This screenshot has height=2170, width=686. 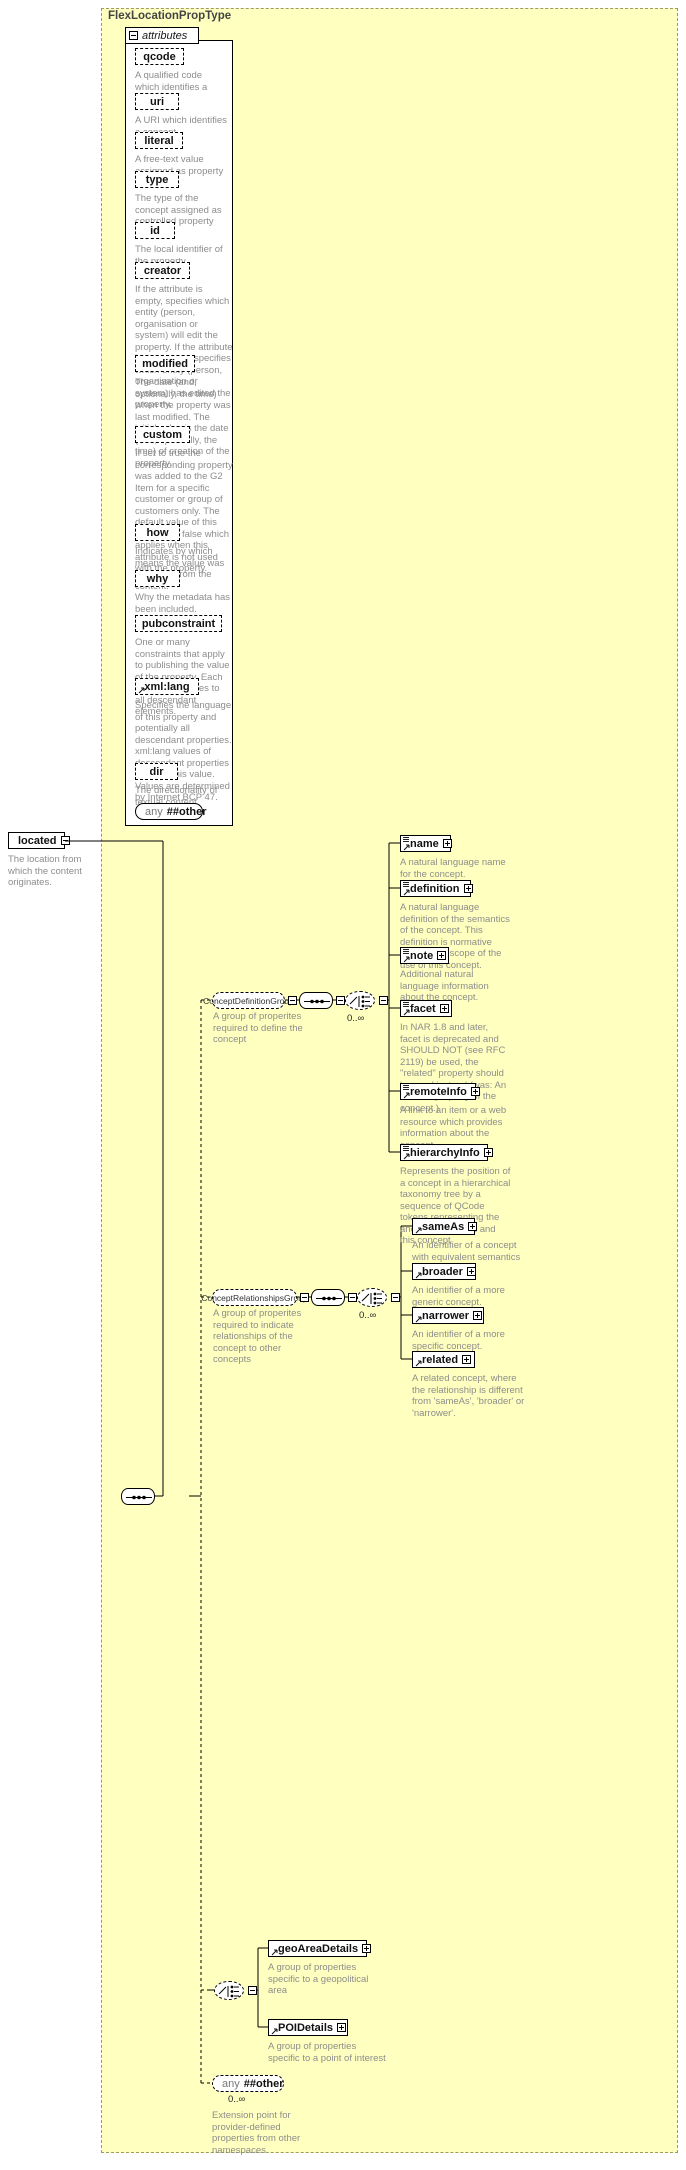 I want to click on attribute-label: why, so click(x=157, y=578).